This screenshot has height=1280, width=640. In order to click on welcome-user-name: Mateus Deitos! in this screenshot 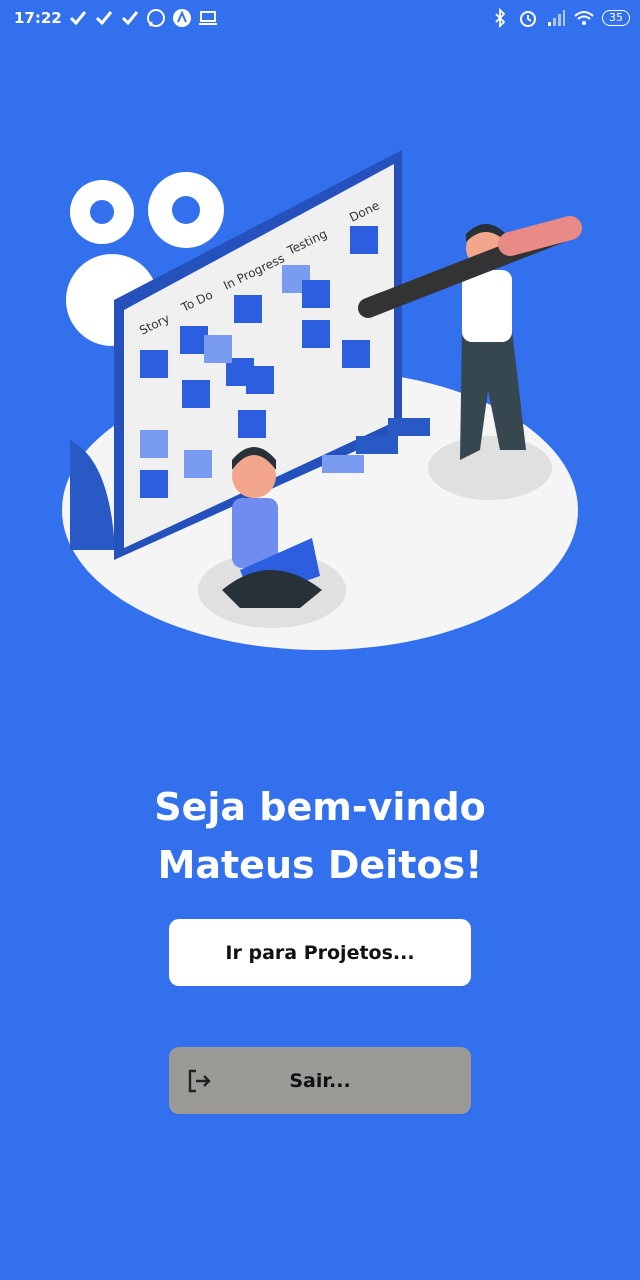, I will do `click(320, 865)`.